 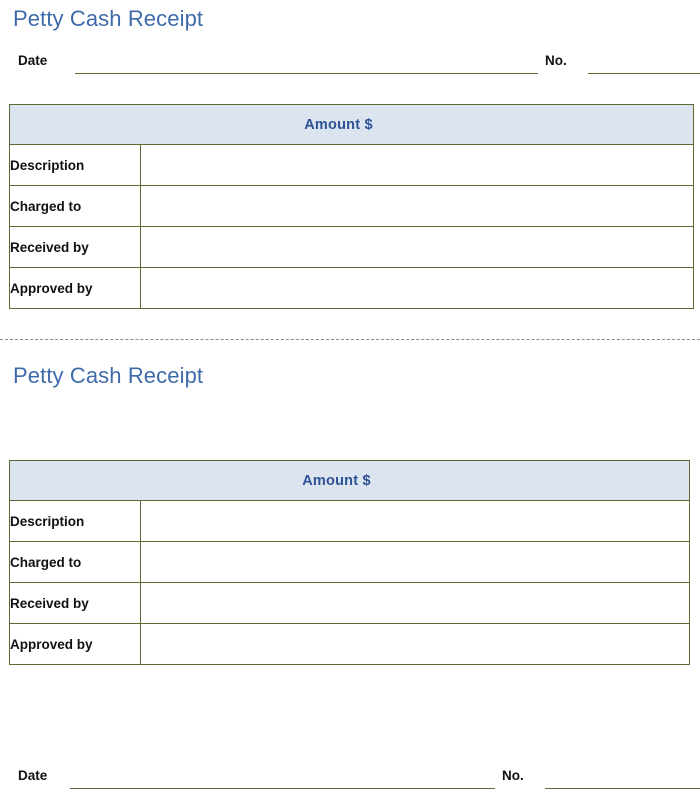 What do you see at coordinates (75, 603) in the screenshot?
I see `row-label-received-by-2: Received by` at bounding box center [75, 603].